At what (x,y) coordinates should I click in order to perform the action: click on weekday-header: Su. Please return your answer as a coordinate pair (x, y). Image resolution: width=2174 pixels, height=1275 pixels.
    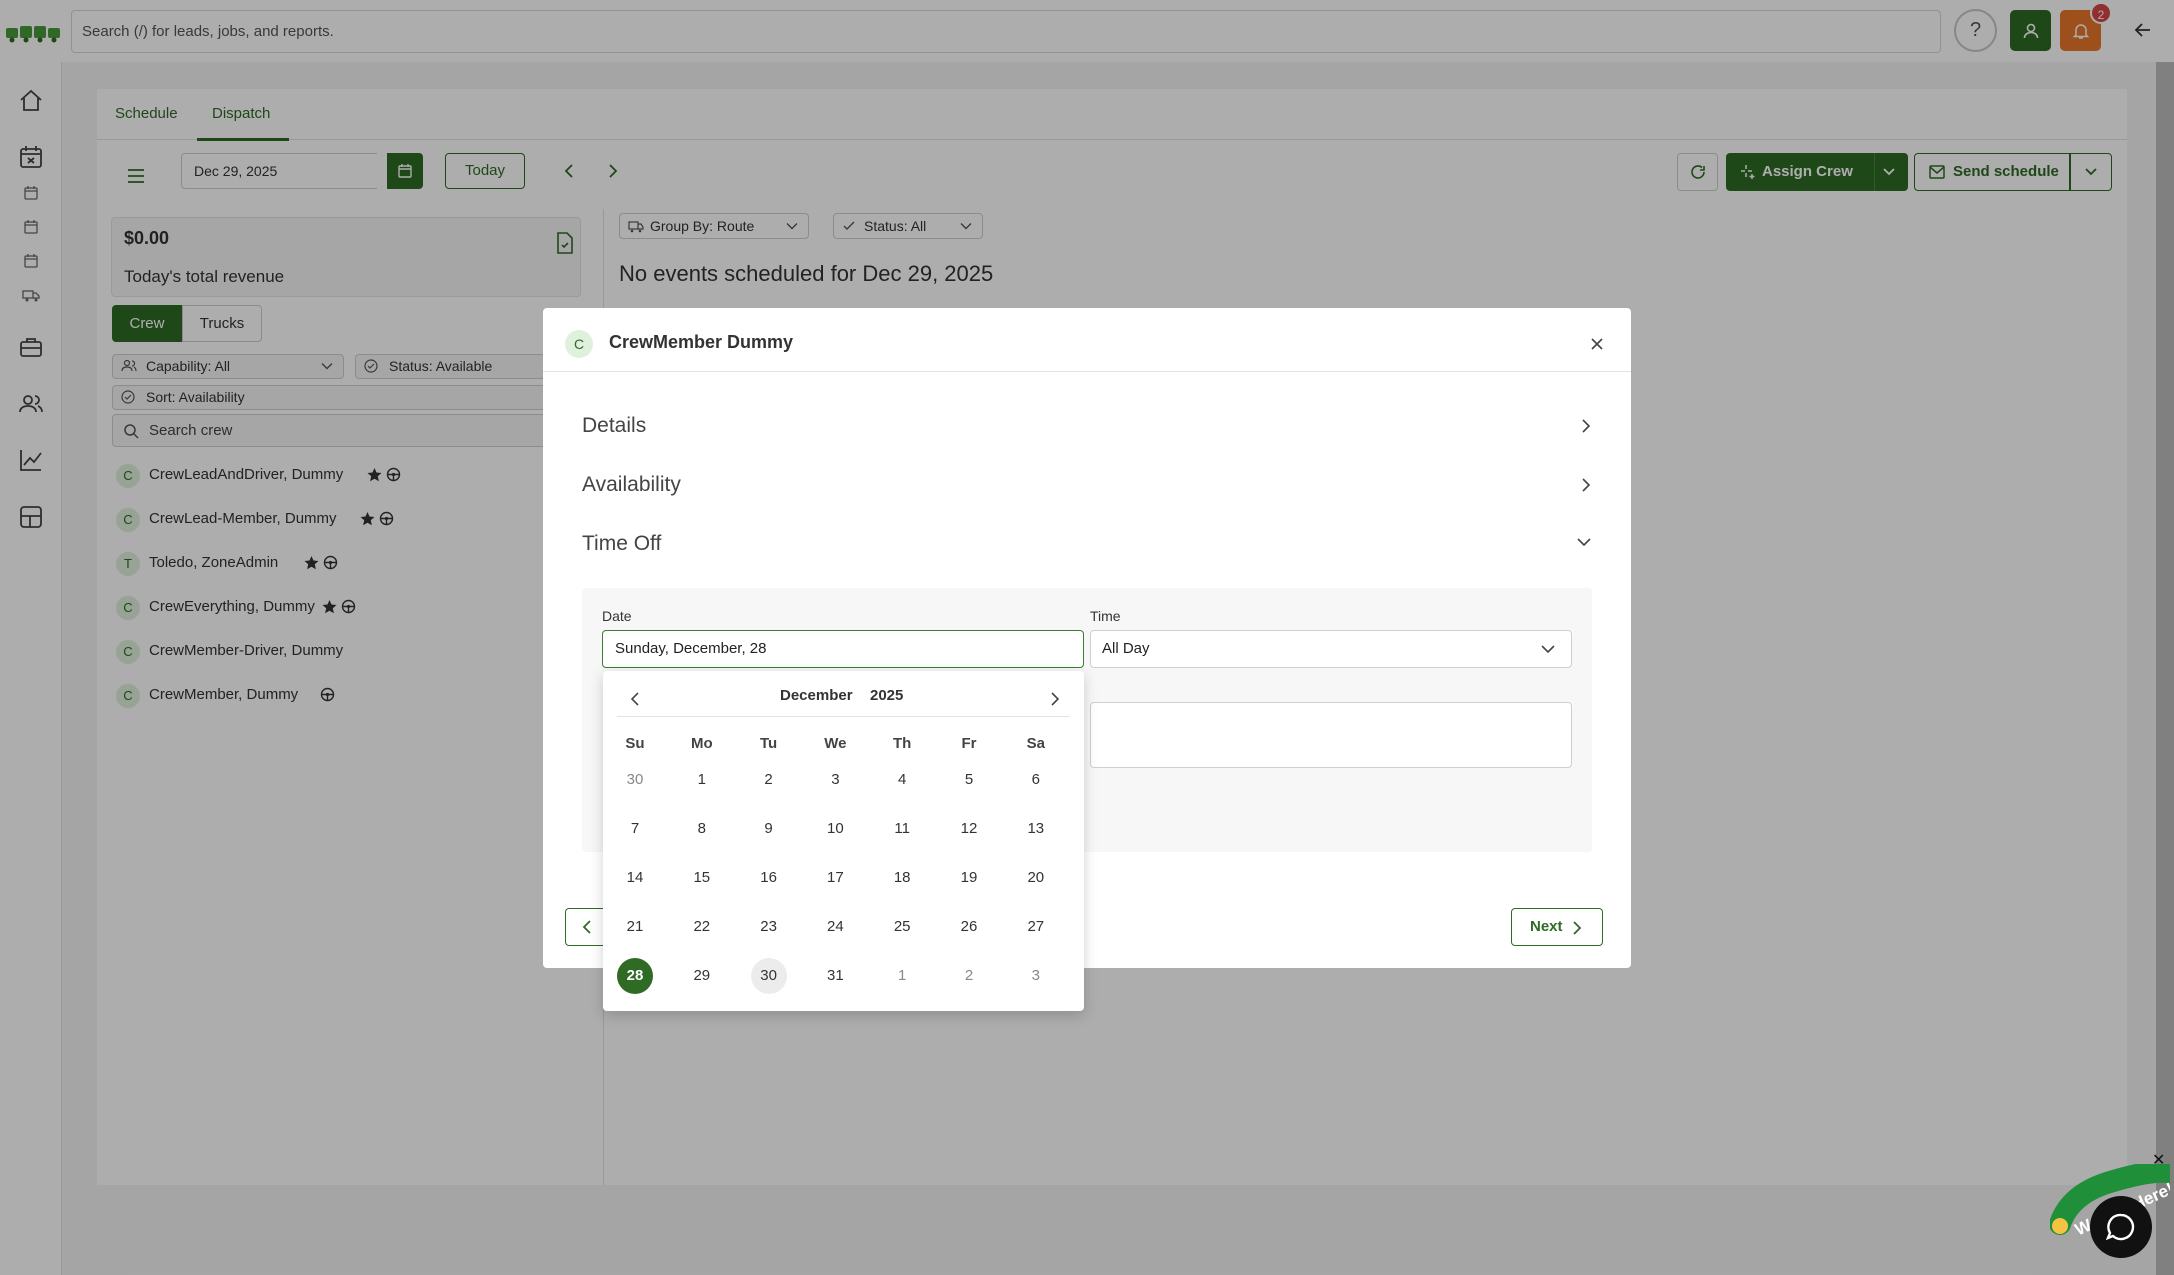
    Looking at the image, I should click on (635, 743).